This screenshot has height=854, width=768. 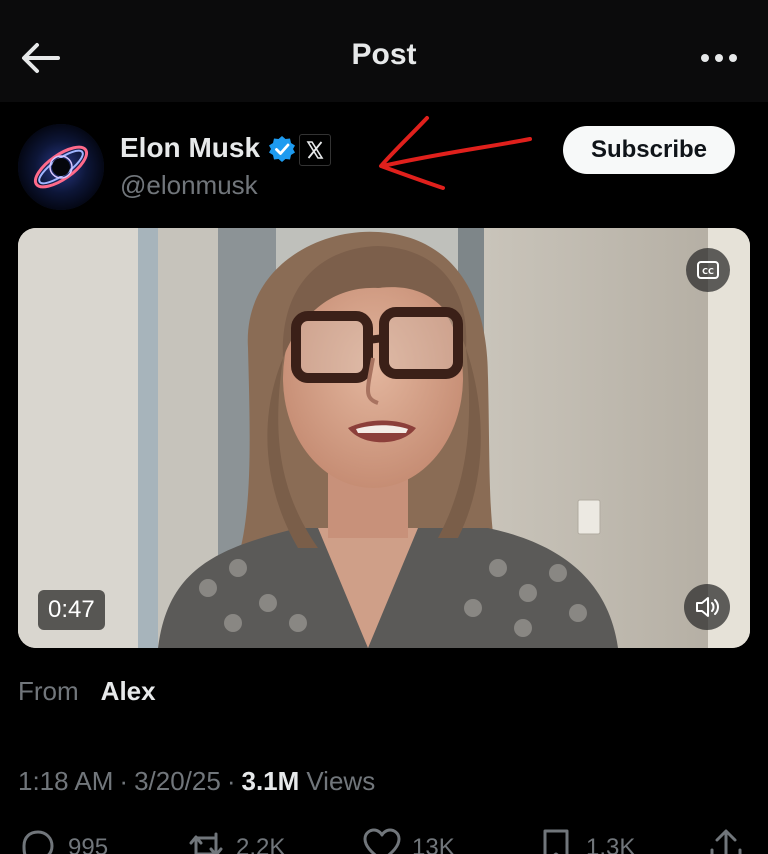 I want to click on action-bar: 995 2.2K 13K 1.3K, so click(x=384, y=840).